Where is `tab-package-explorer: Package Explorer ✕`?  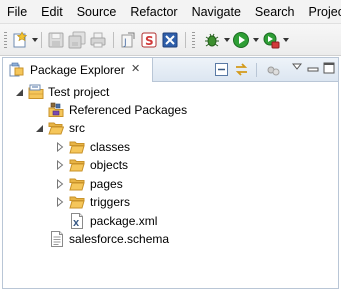
tab-package-explorer: Package Explorer ✕ is located at coordinates (78, 70).